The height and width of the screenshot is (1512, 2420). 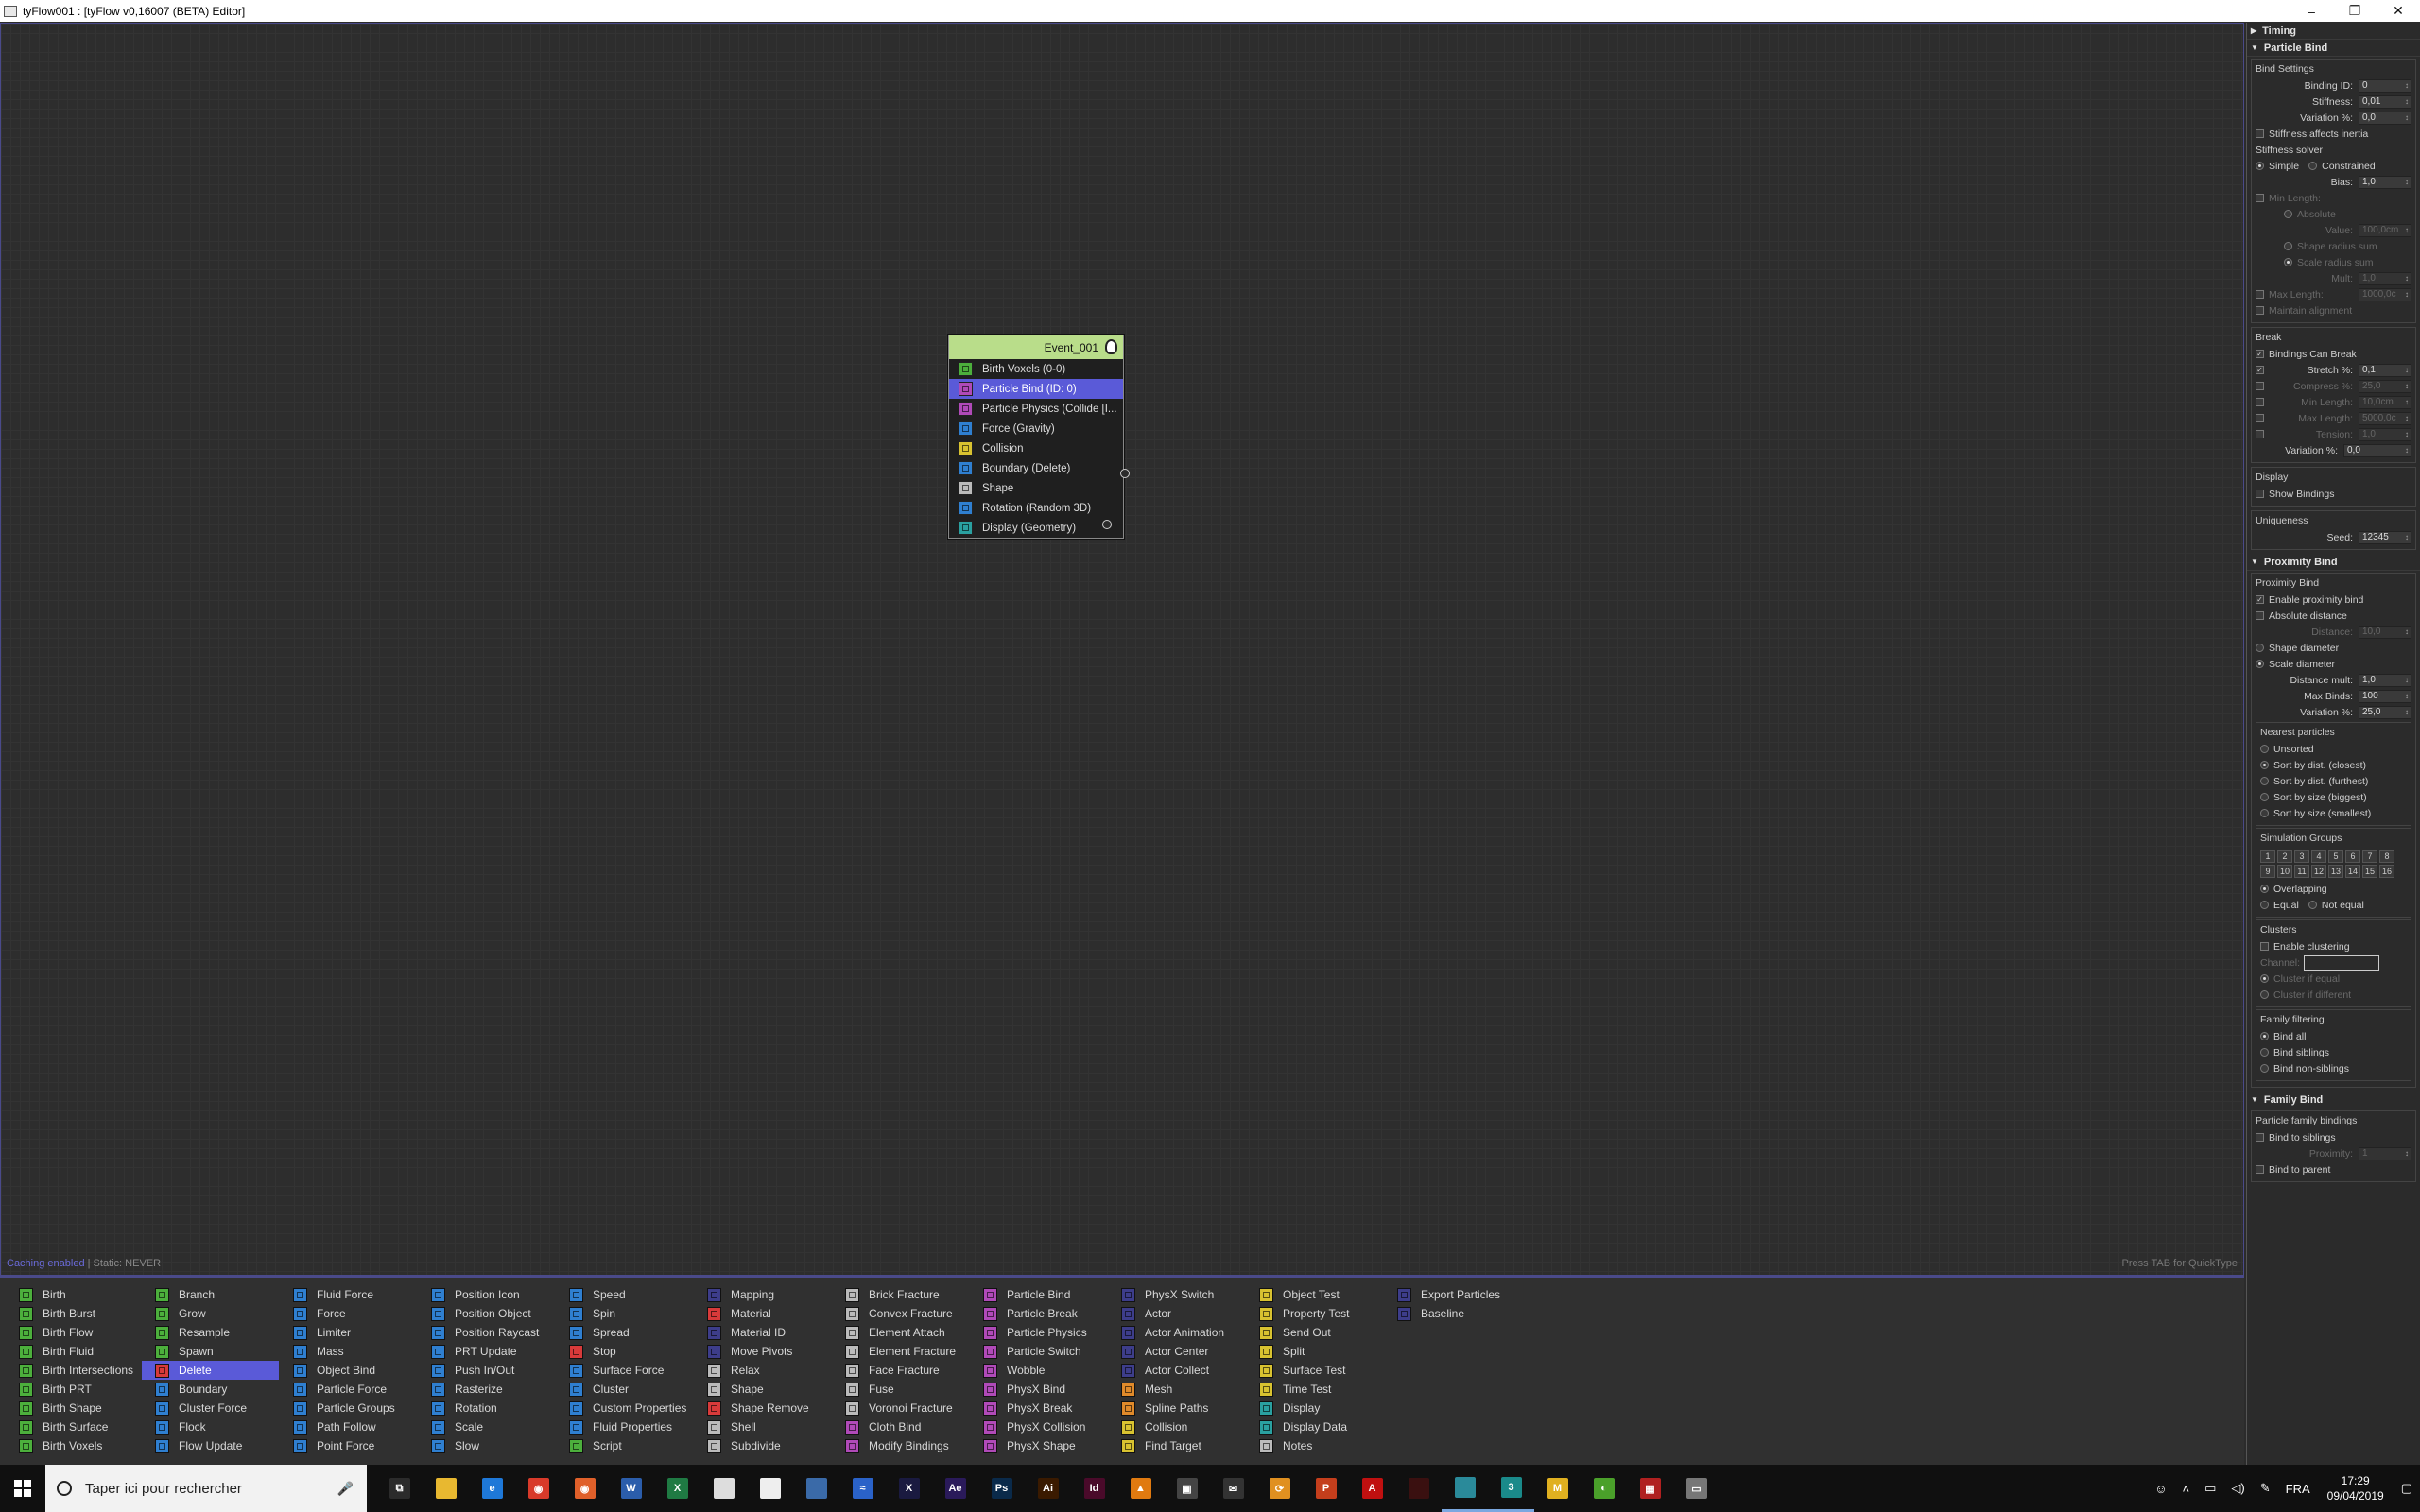 What do you see at coordinates (487, 1427) in the screenshot?
I see `palette-operator: Scale` at bounding box center [487, 1427].